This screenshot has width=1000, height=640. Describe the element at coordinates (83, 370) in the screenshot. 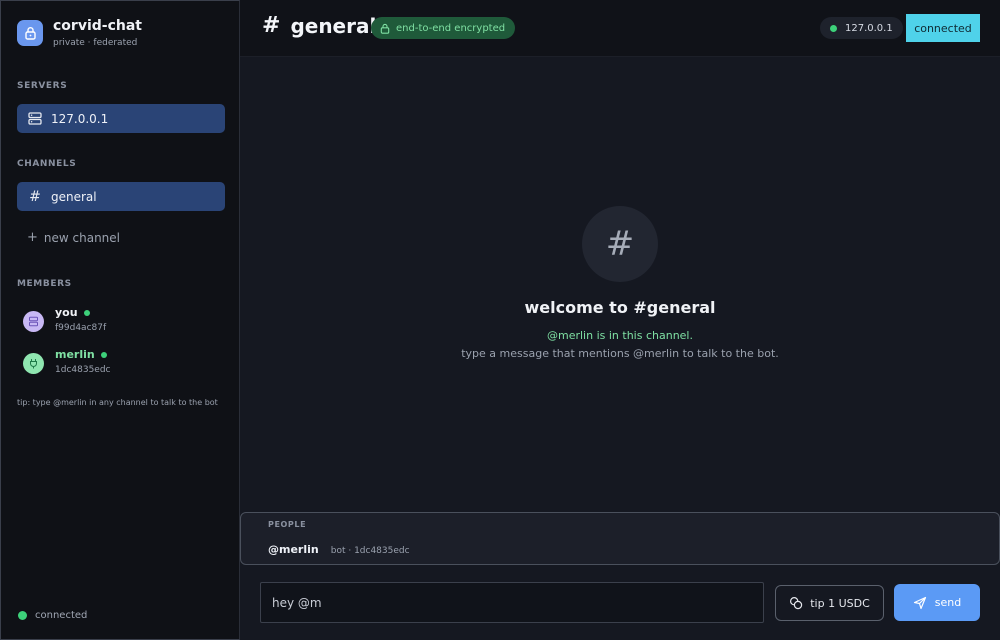

I see `member-id: 1dc4835edc` at that location.